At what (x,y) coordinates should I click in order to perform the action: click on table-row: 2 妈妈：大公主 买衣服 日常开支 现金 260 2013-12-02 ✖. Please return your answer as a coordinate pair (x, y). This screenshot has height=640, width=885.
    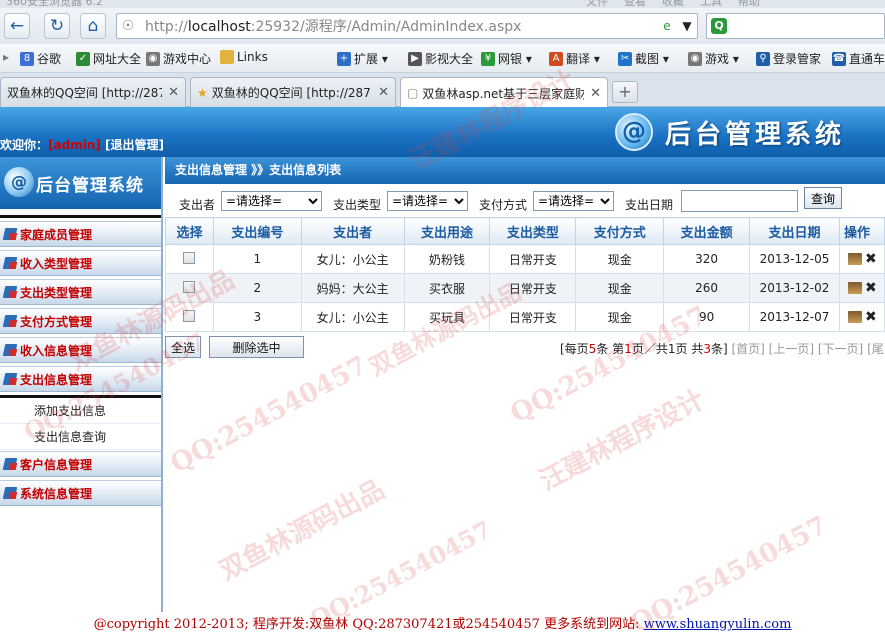
    Looking at the image, I should click on (525, 288).